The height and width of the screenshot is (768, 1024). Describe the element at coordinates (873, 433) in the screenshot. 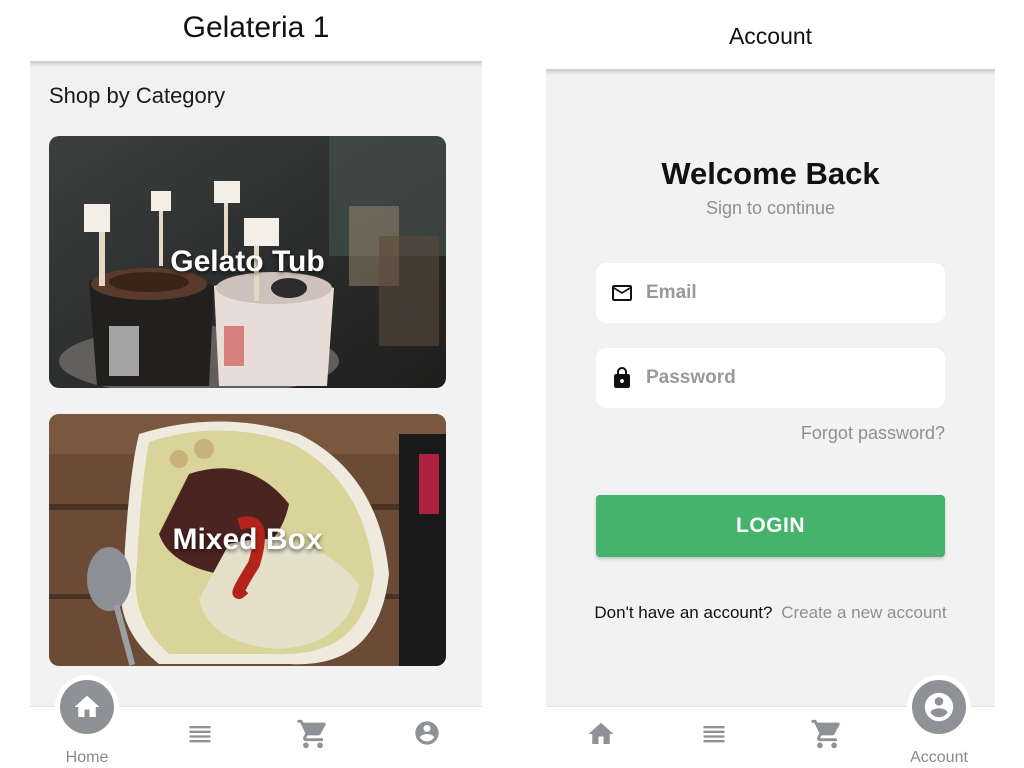

I see `forgot-password-link: Forgot password?` at that location.